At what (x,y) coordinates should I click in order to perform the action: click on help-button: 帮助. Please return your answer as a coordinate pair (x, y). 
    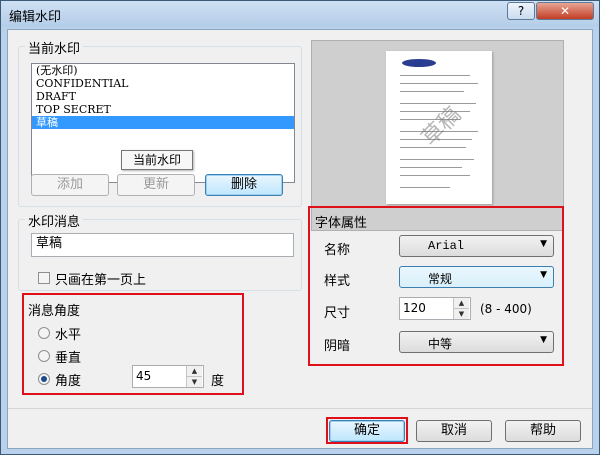
    Looking at the image, I should click on (543, 431).